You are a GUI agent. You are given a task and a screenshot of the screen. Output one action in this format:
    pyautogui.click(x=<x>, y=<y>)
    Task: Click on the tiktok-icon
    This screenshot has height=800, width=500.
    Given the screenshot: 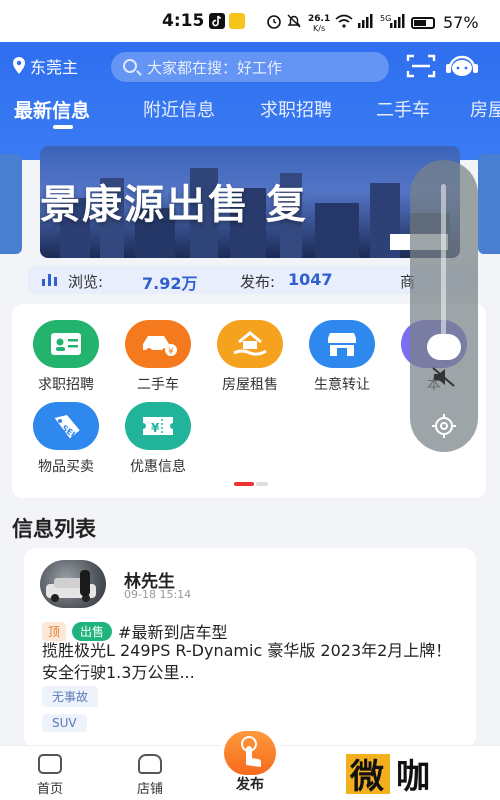 What is the action you would take?
    pyautogui.click(x=217, y=21)
    